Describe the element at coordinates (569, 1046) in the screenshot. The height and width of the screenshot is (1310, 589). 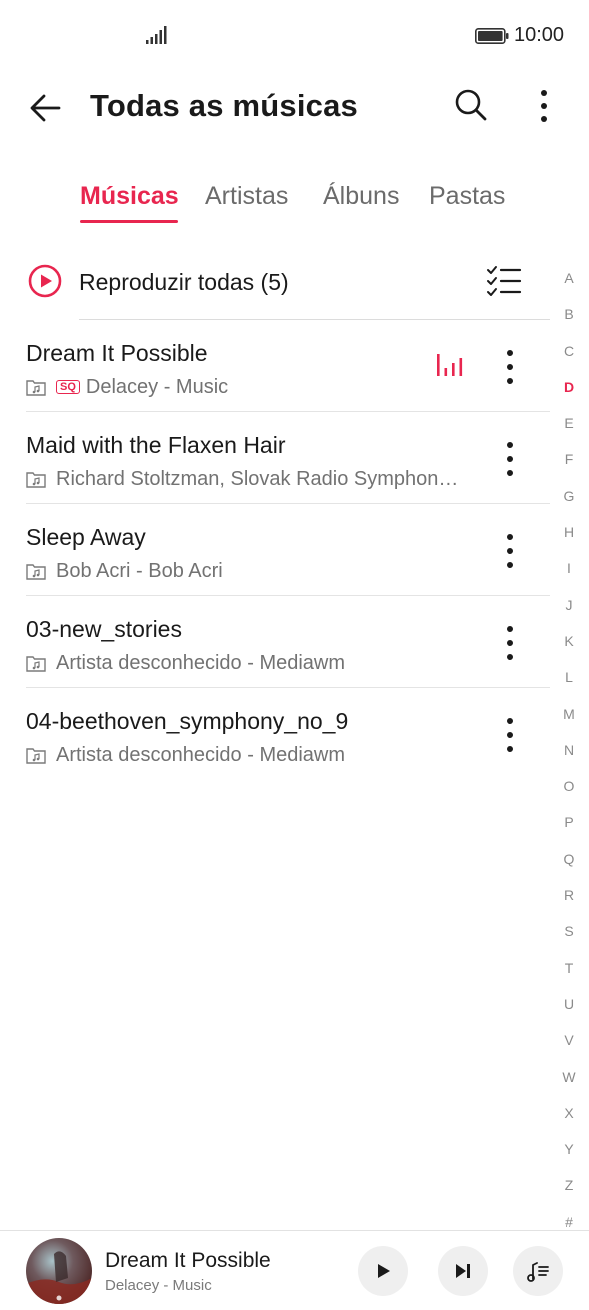
I see `alphabet-letter: V` at that location.